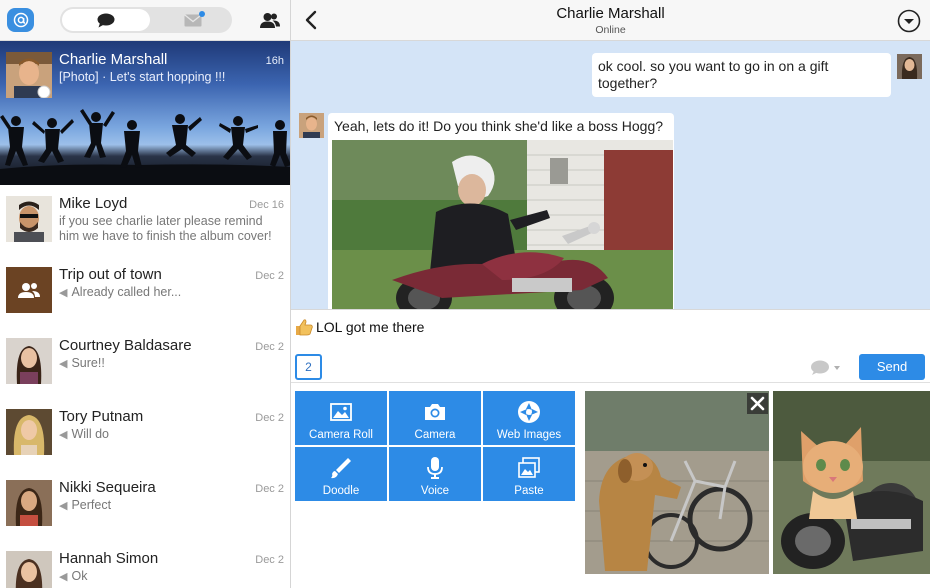 The width and height of the screenshot is (930, 588). I want to click on camera-roll-icon, so click(341, 412).